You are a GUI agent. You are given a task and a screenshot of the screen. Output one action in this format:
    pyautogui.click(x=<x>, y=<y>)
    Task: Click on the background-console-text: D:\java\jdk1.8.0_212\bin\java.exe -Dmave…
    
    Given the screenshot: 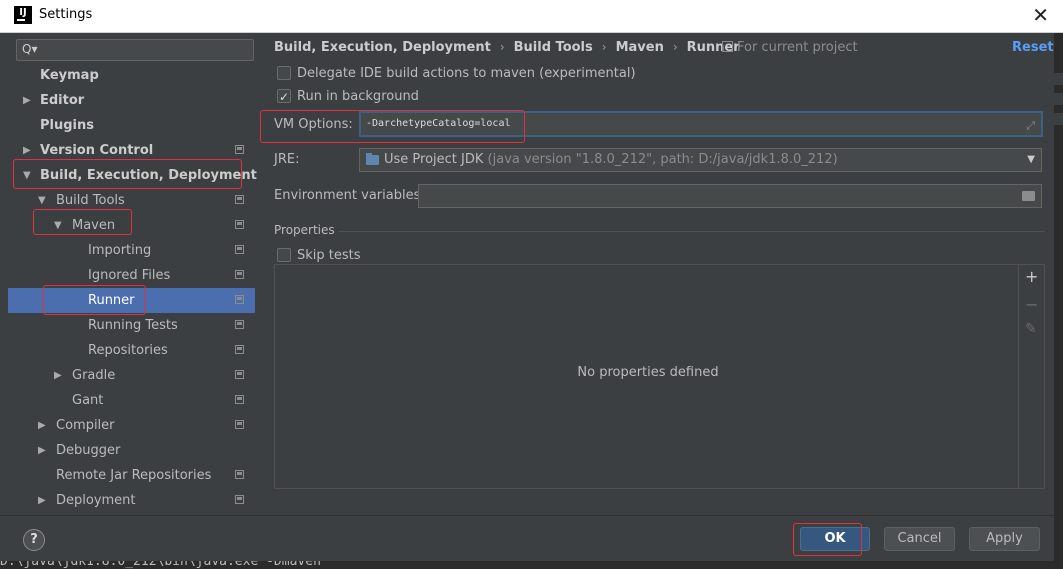 What is the action you would take?
    pyautogui.click(x=531, y=565)
    